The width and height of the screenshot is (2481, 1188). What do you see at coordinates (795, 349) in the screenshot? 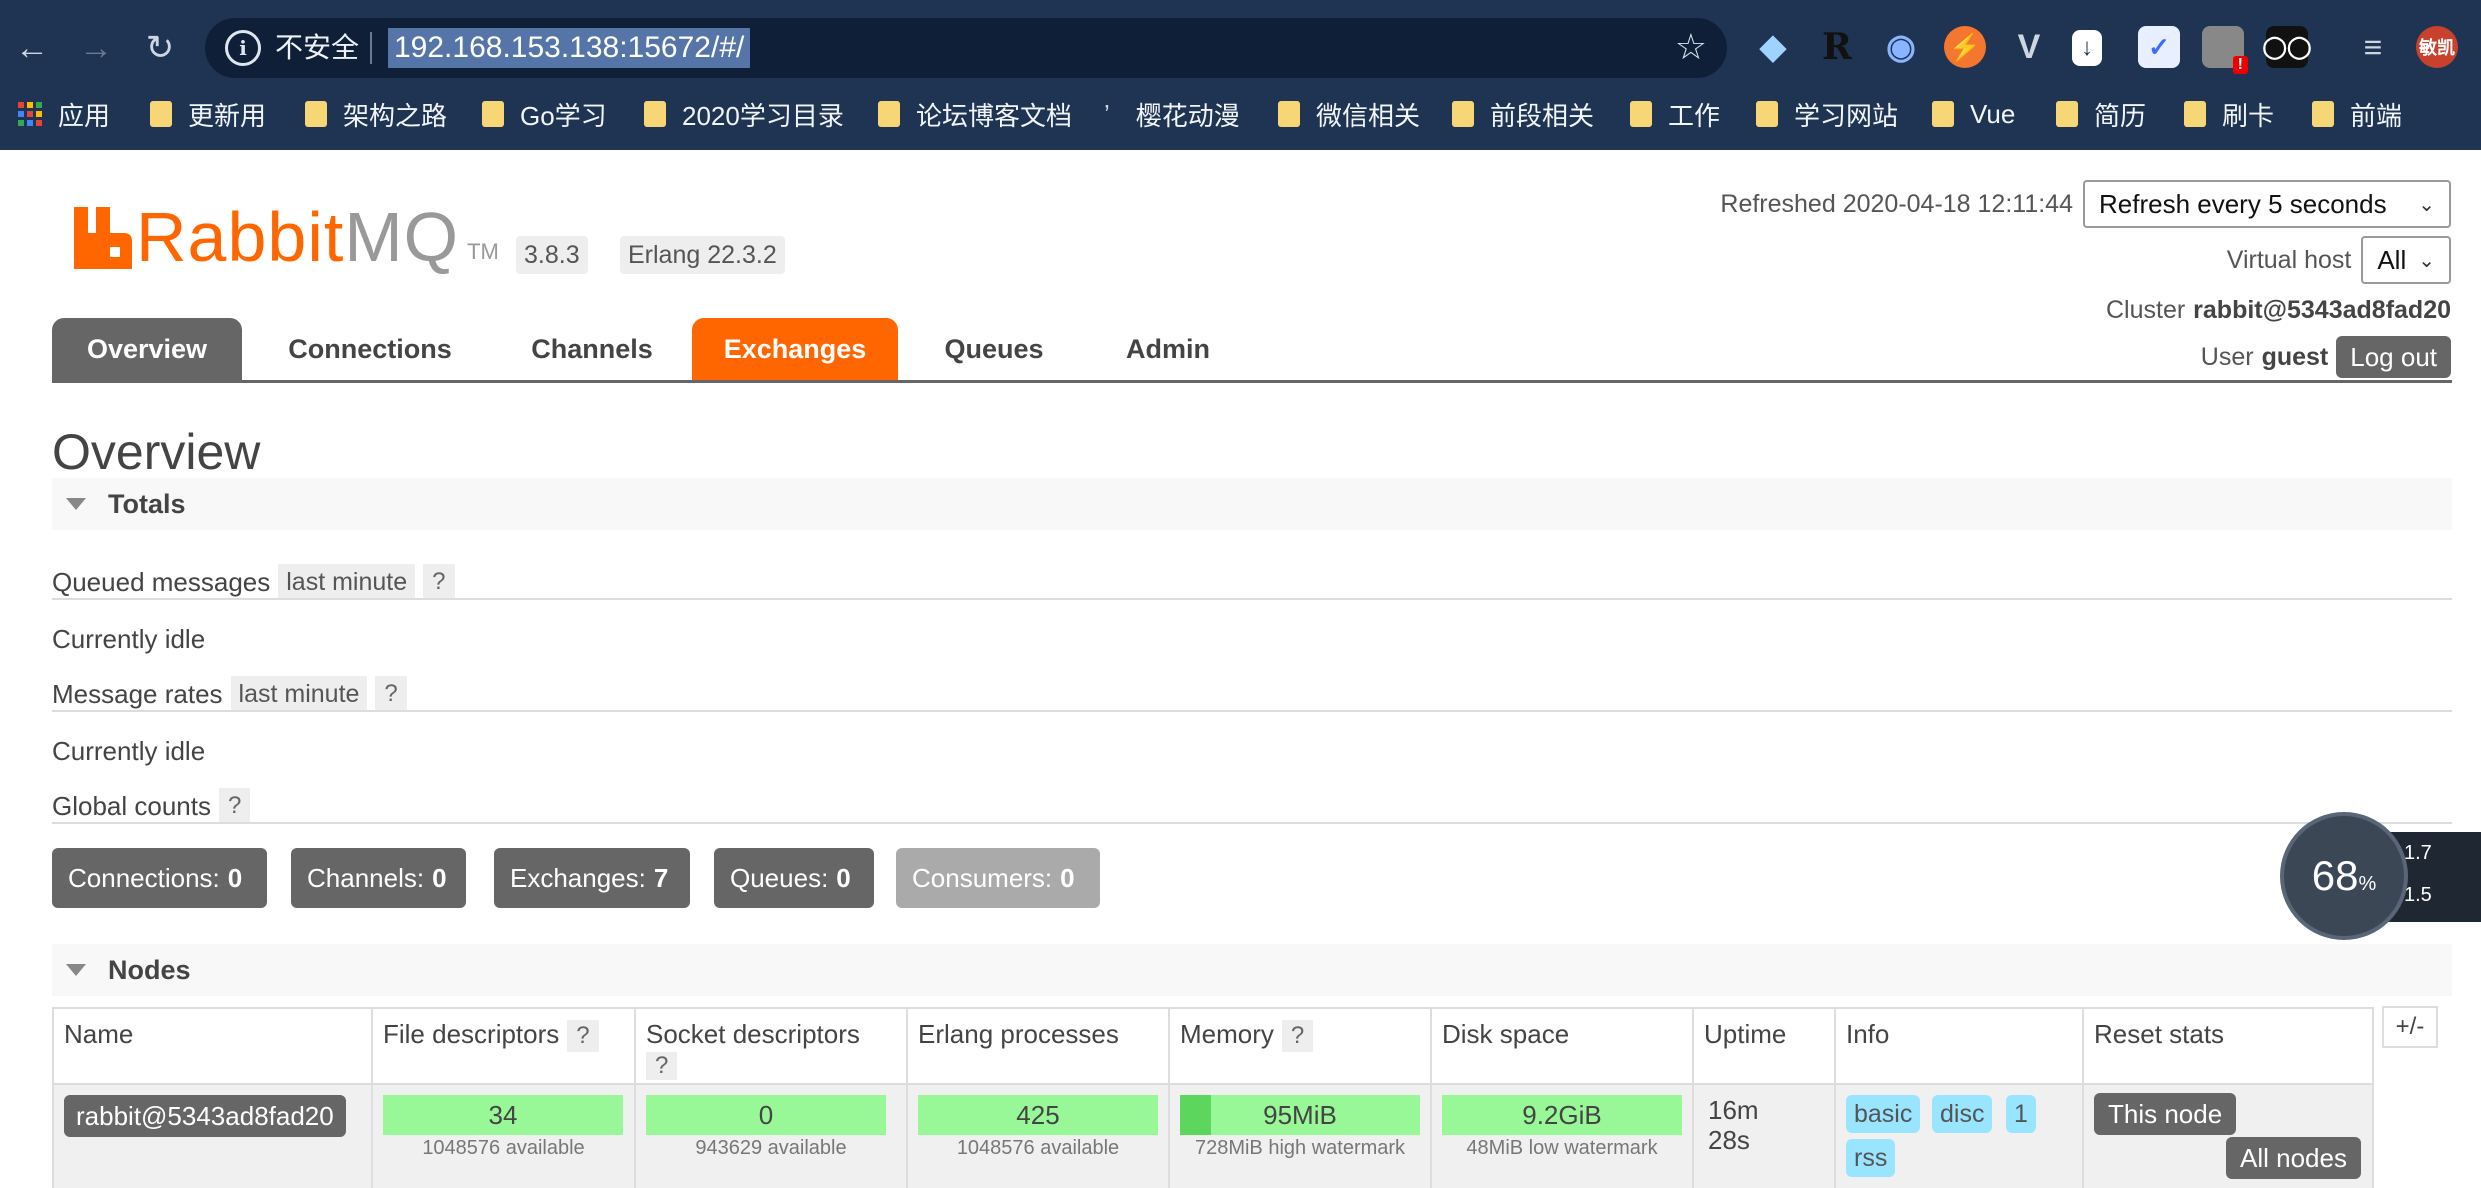
I see `tab-exchanges: Exchanges` at bounding box center [795, 349].